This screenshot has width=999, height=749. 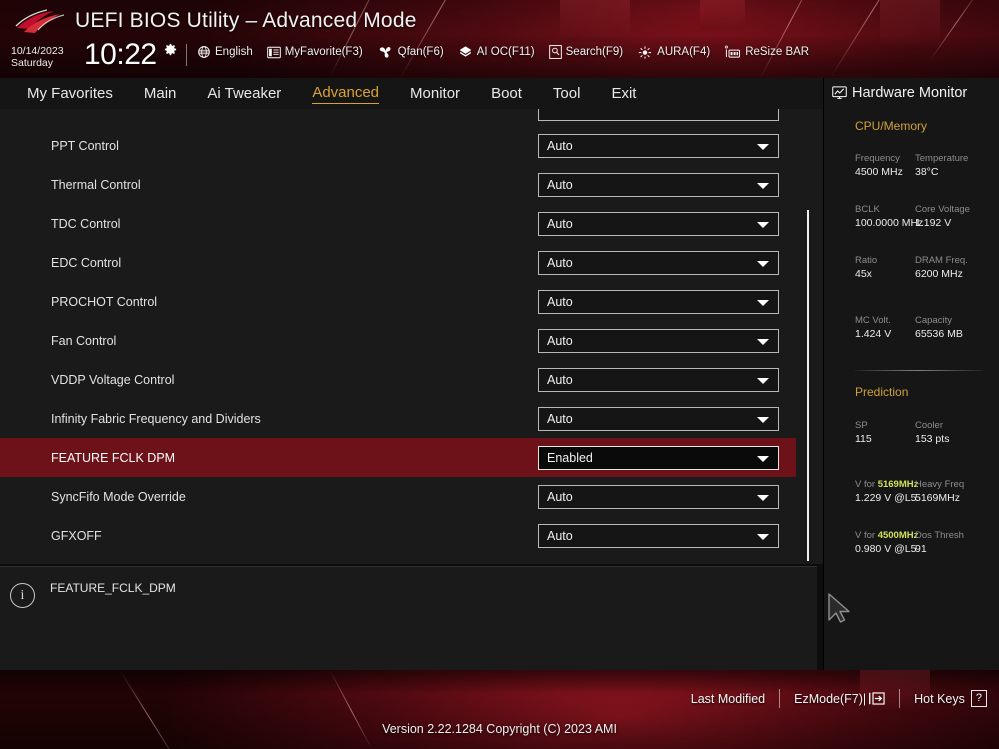 I want to click on header-item-aioc: AI OC(F11), so click(x=496, y=52).